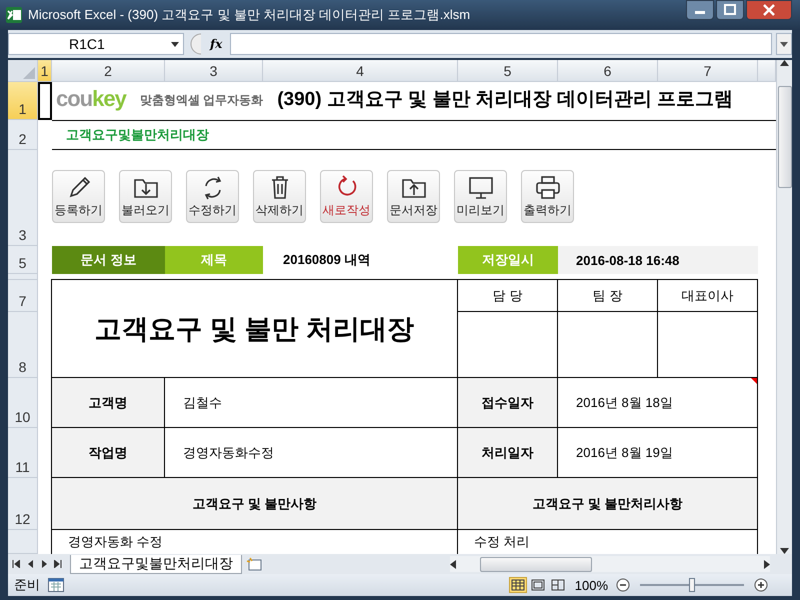 Image resolution: width=800 pixels, height=600 pixels. Describe the element at coordinates (23, 260) in the screenshot. I see `row-header: 5` at that location.